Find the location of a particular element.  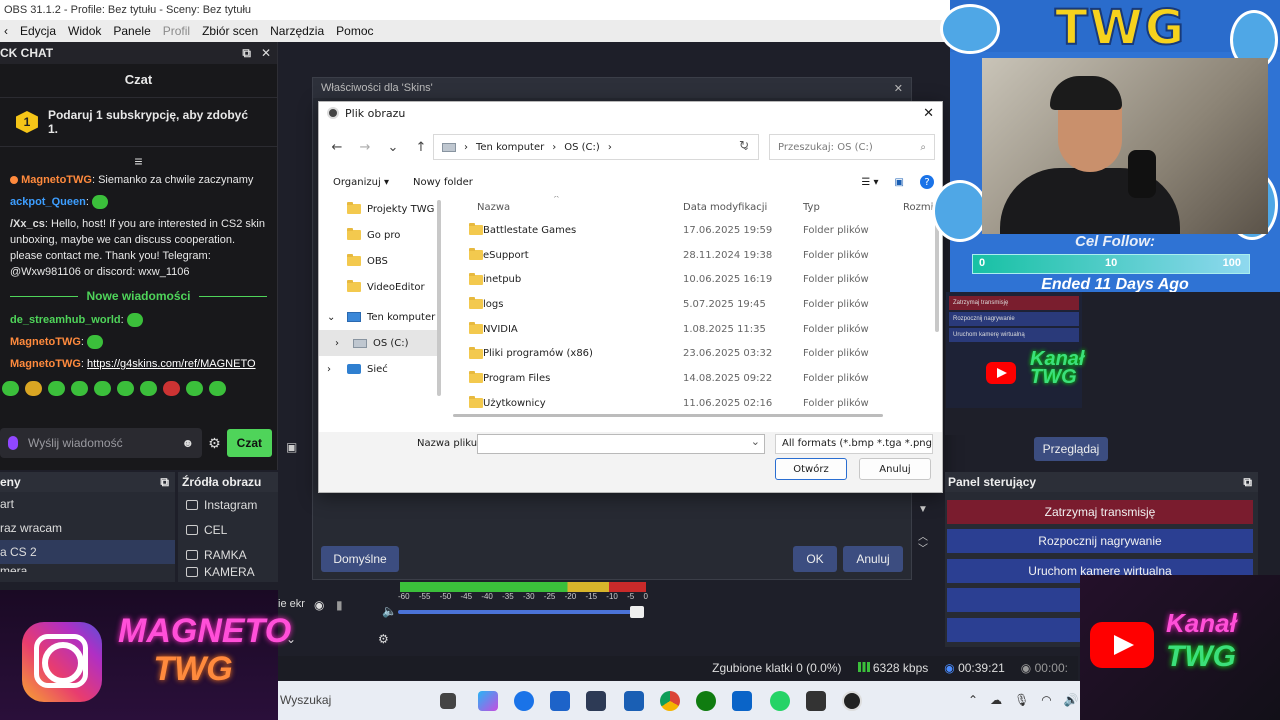

volume-slider is located at coordinates (520, 612).